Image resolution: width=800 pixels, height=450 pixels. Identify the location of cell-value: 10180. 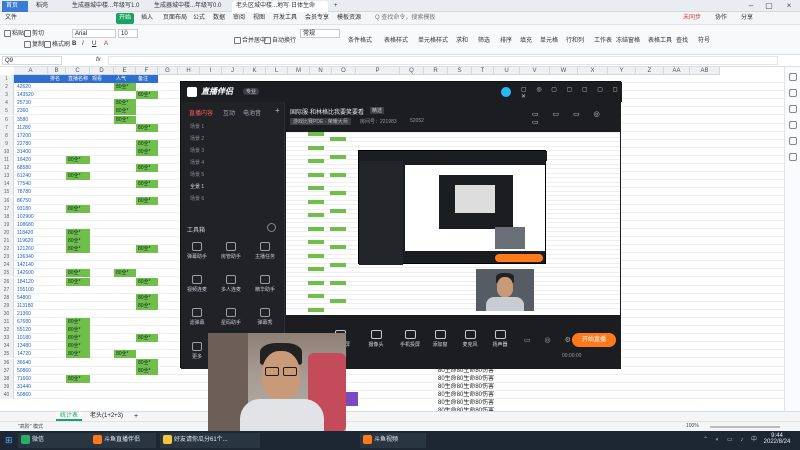
(31, 338).